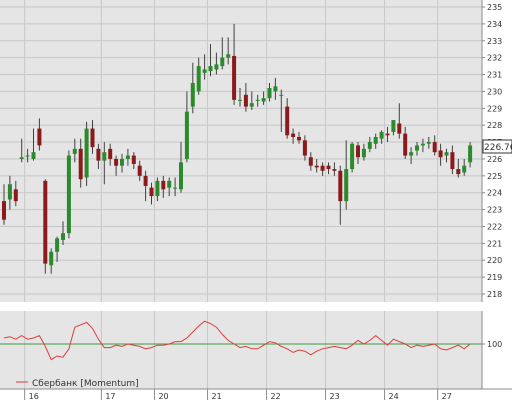 The height and width of the screenshot is (417, 512). What do you see at coordinates (394, 396) in the screenshot?
I see `time-tick-label: 24` at bounding box center [394, 396].